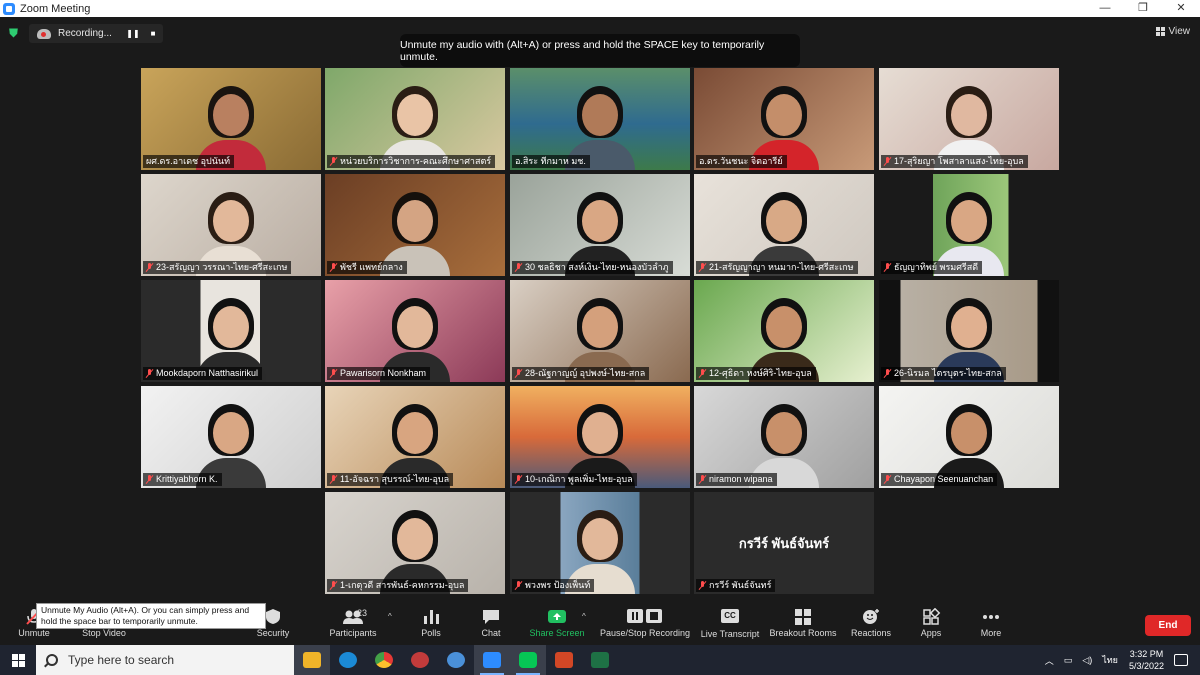  I want to click on zoom-icon, so click(492, 660).